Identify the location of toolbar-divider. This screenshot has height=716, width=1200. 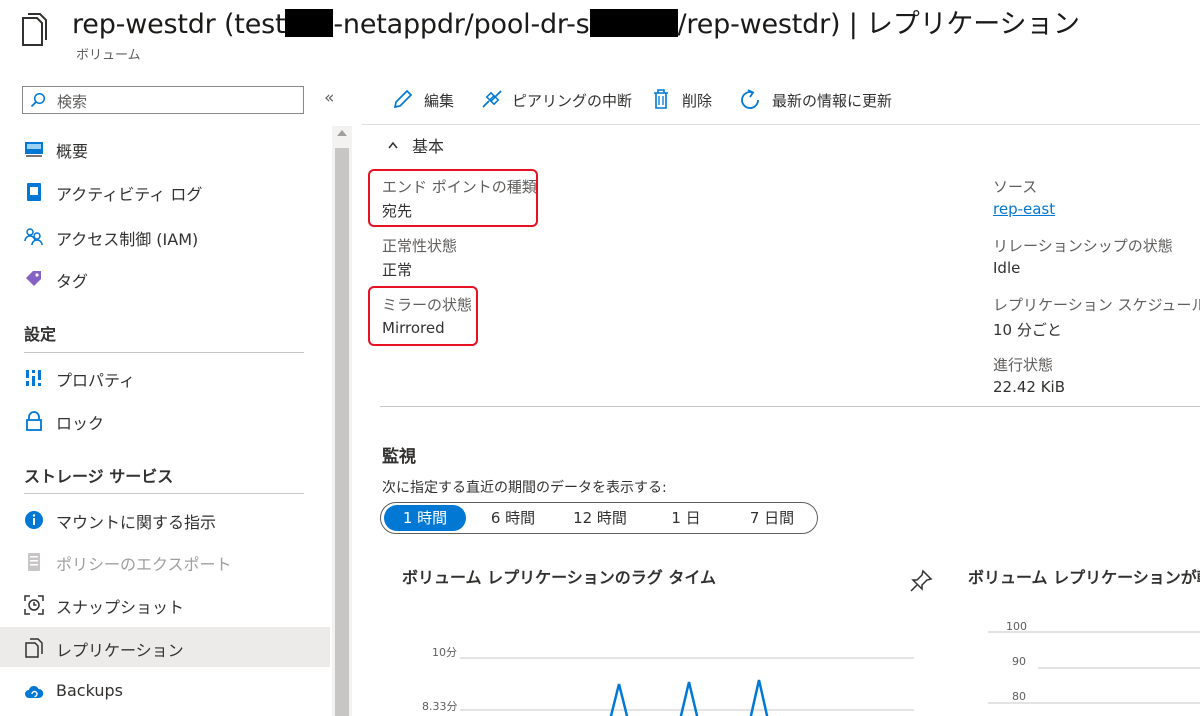
(781, 124).